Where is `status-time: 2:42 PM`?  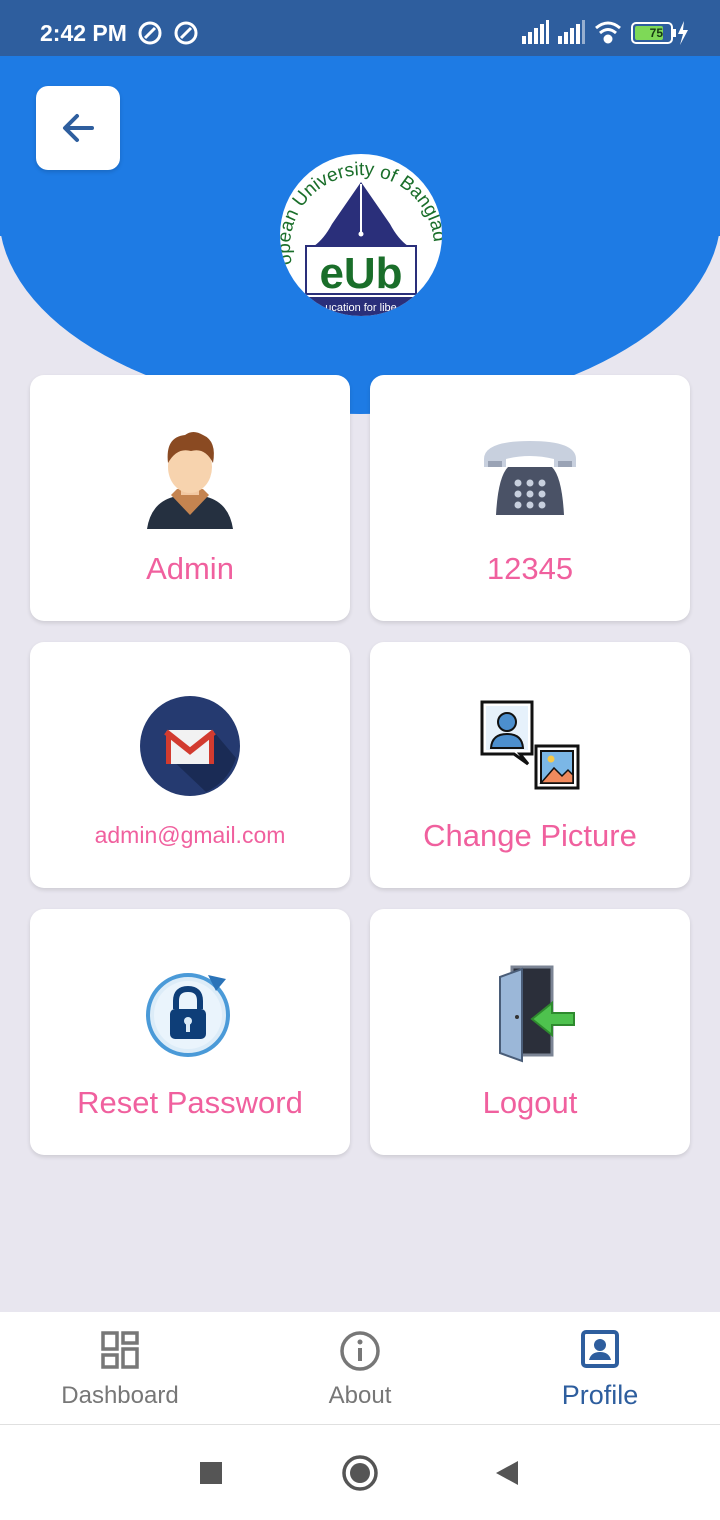
status-time: 2:42 PM is located at coordinates (83, 33).